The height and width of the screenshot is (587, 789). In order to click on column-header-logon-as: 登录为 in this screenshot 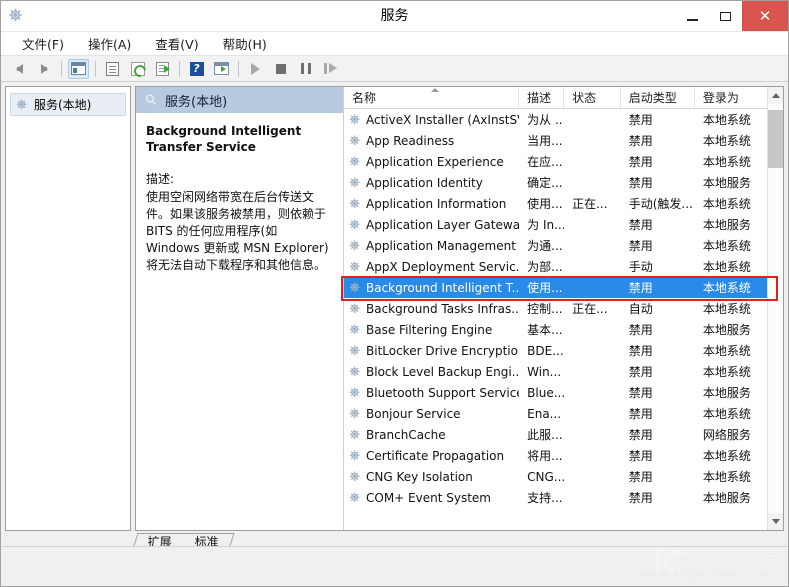, I will do `click(731, 97)`.